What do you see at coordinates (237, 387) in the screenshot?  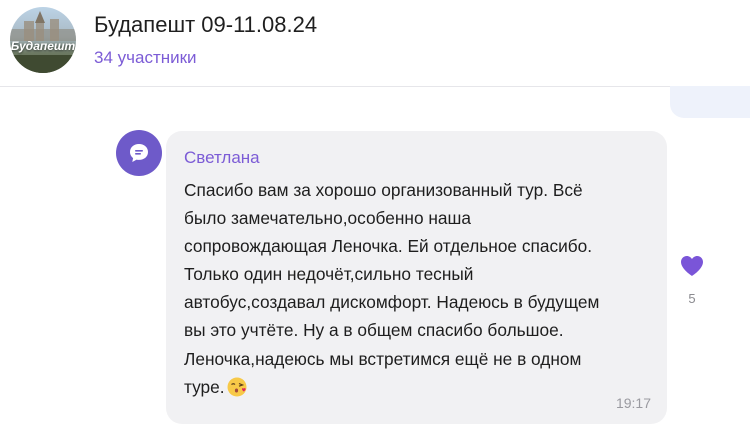 I see `kiss-emoji-icon` at bounding box center [237, 387].